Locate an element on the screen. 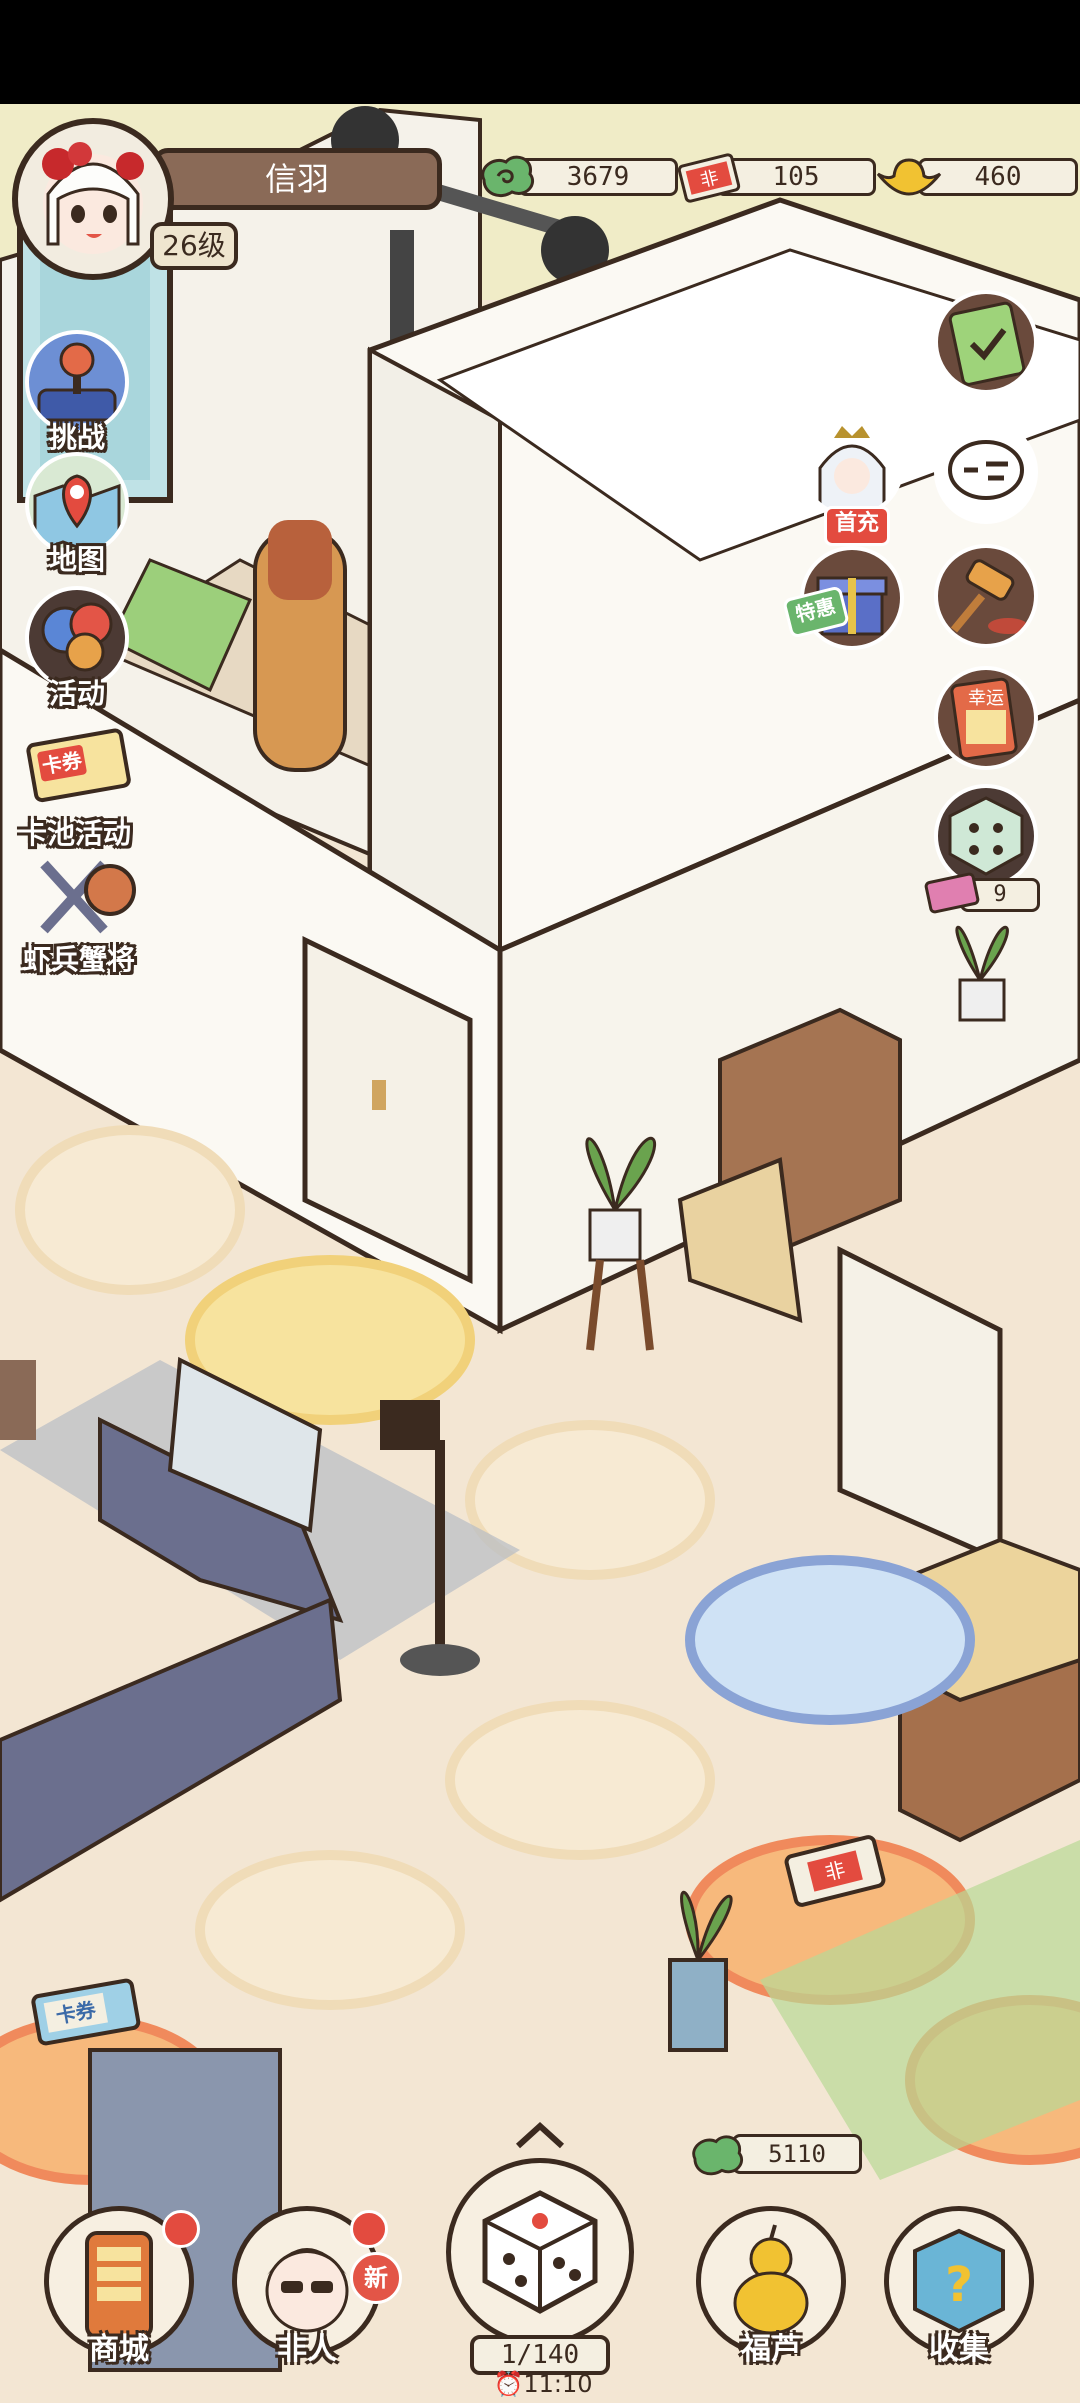  minions-button: 虾兵蟹将 is located at coordinates (79, 914).